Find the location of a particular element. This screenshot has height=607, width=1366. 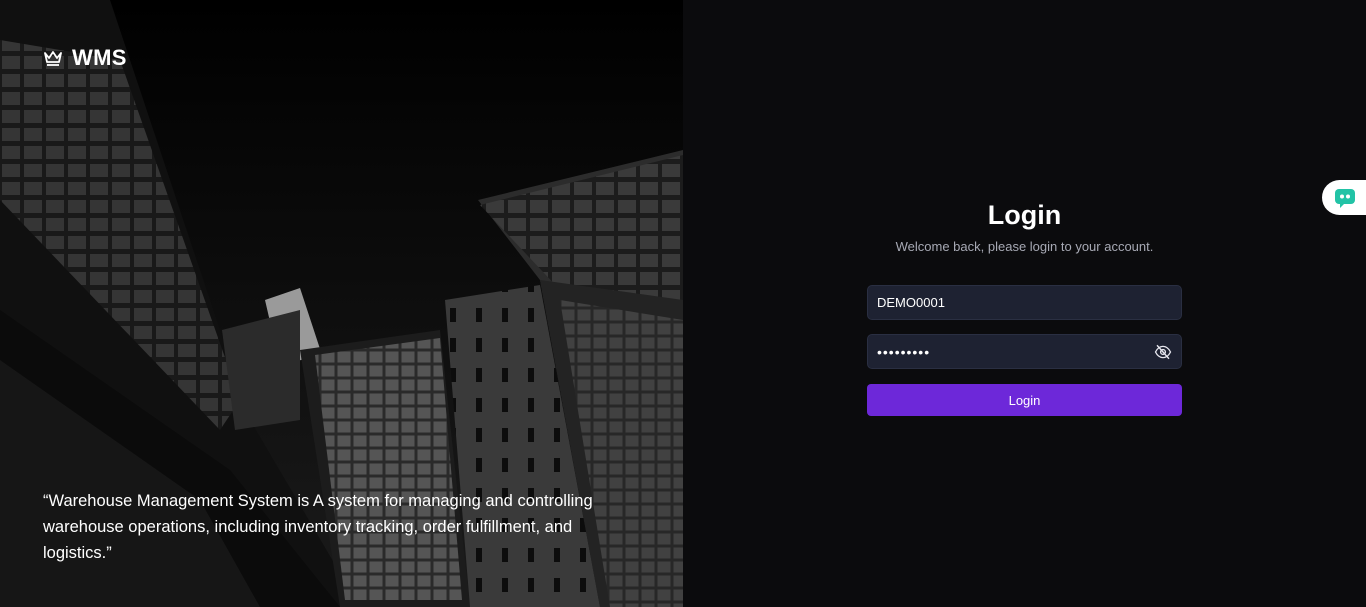

crown-icon is located at coordinates (53, 58).